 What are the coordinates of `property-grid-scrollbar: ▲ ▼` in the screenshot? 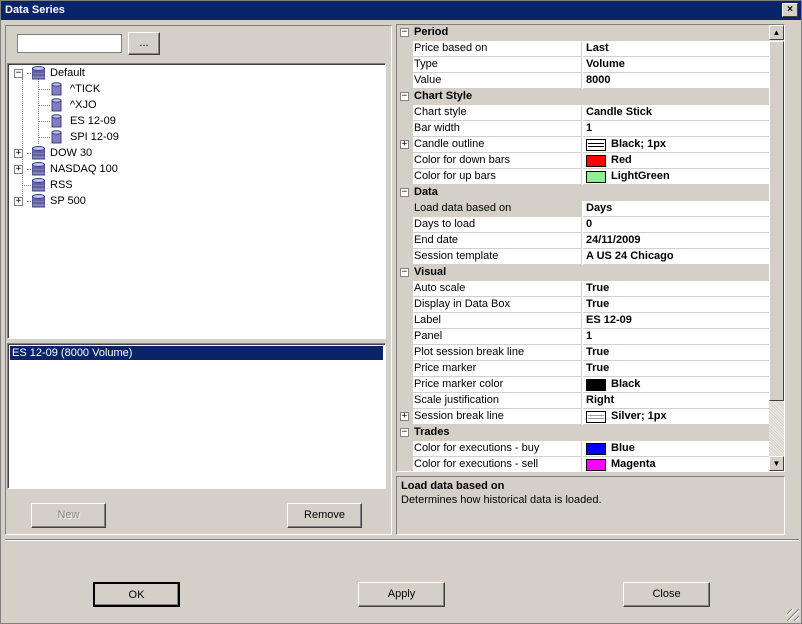 It's located at (776, 248).